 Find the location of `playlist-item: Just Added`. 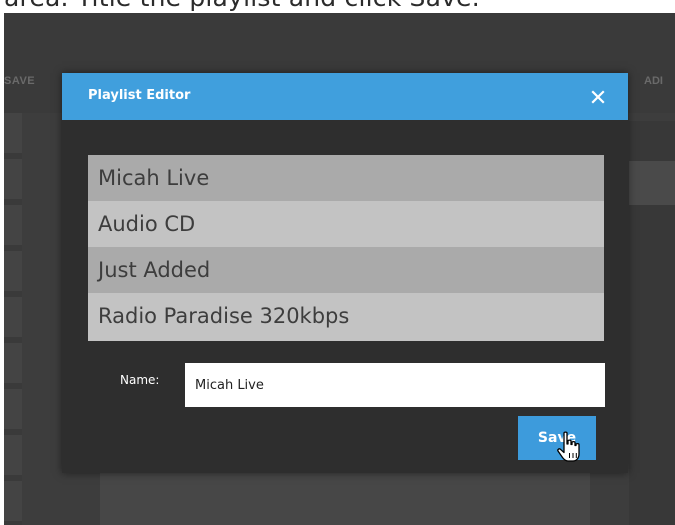

playlist-item: Just Added is located at coordinates (346, 270).